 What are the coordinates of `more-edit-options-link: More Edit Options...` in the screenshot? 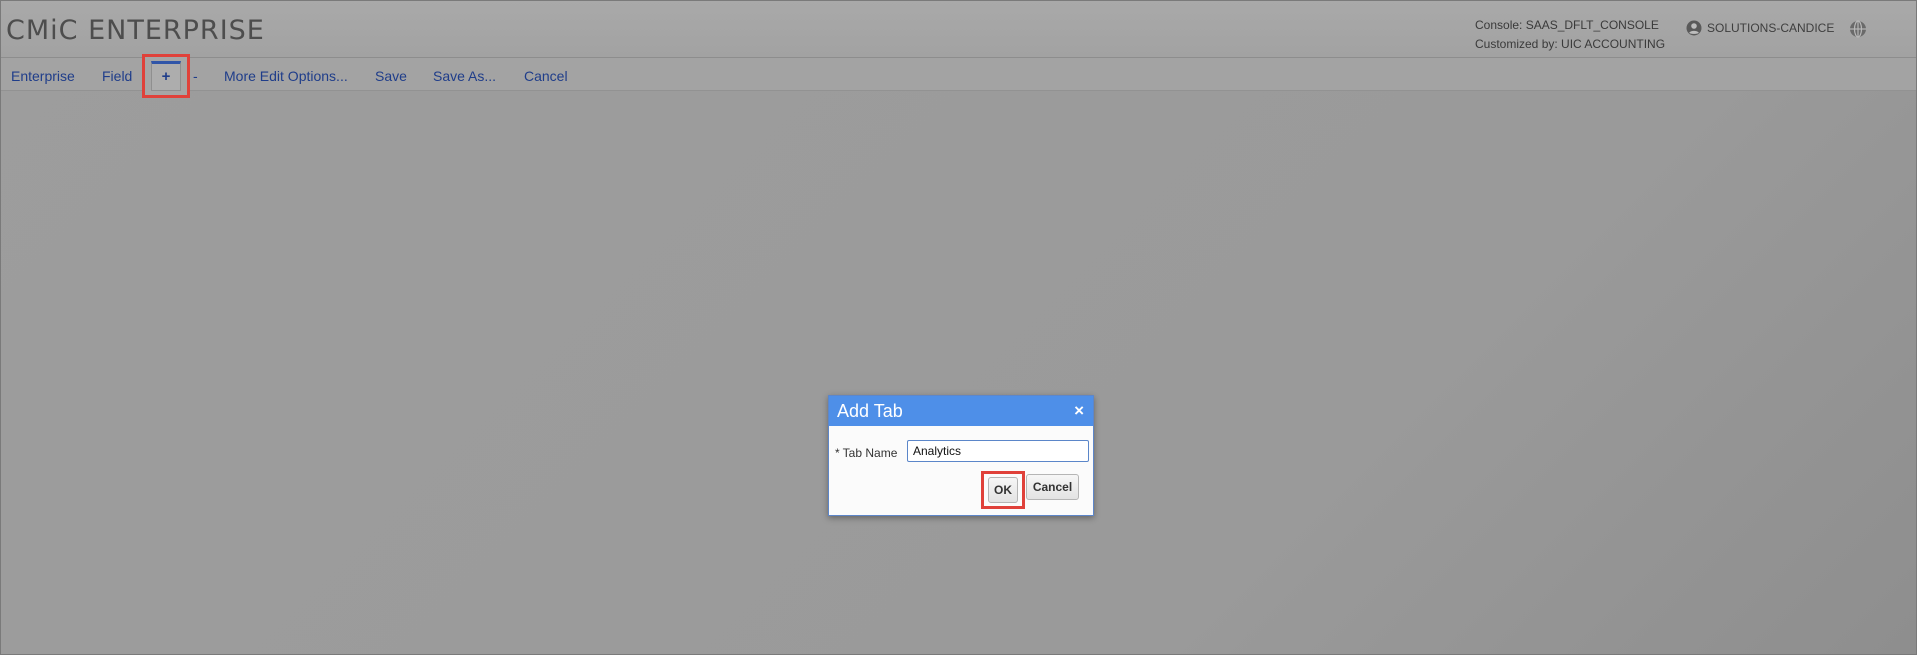 It's located at (286, 76).